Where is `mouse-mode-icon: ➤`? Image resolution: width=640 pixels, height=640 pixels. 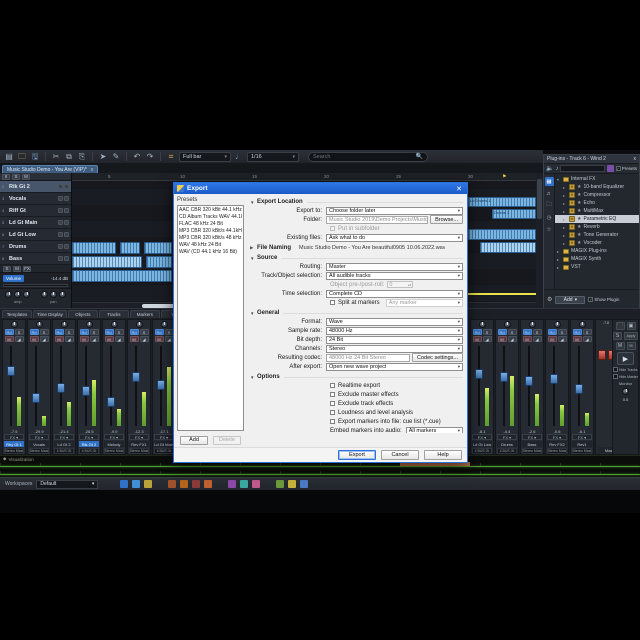
mouse-mode-icon: ➤ is located at coordinates (103, 156).